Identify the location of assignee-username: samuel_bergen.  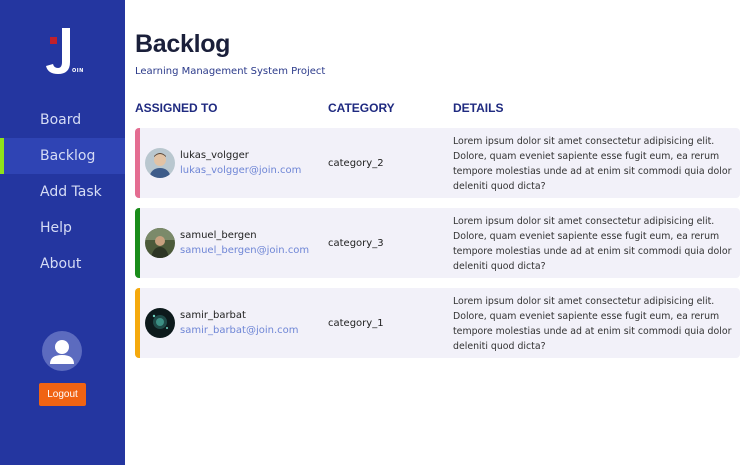
(218, 235).